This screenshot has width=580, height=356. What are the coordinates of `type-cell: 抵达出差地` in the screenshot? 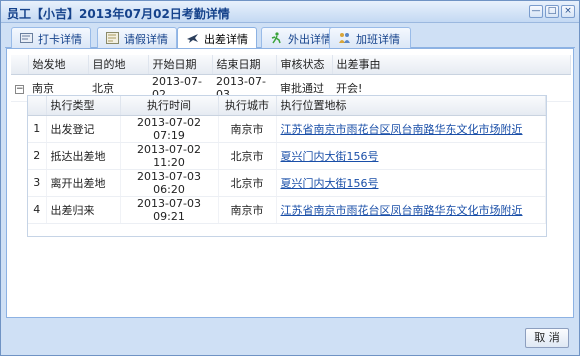 It's located at (83, 156).